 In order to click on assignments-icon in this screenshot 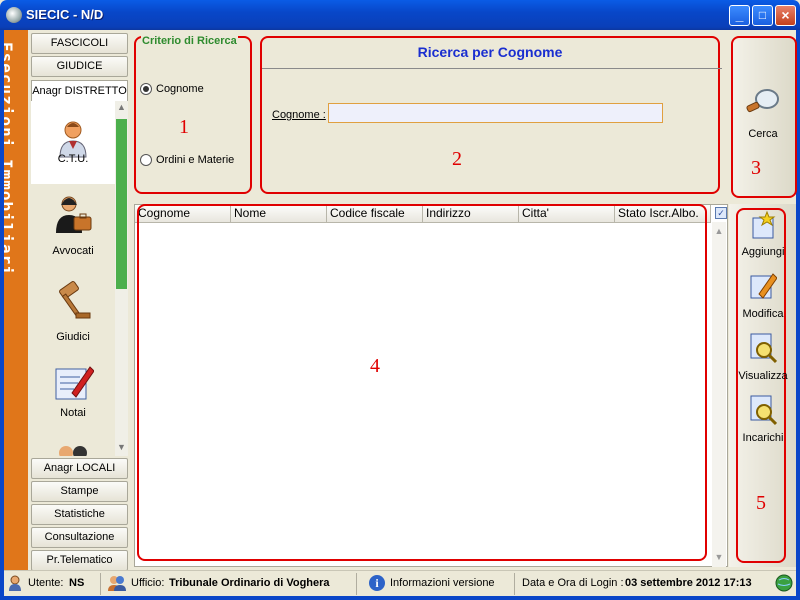, I will do `click(763, 410)`.